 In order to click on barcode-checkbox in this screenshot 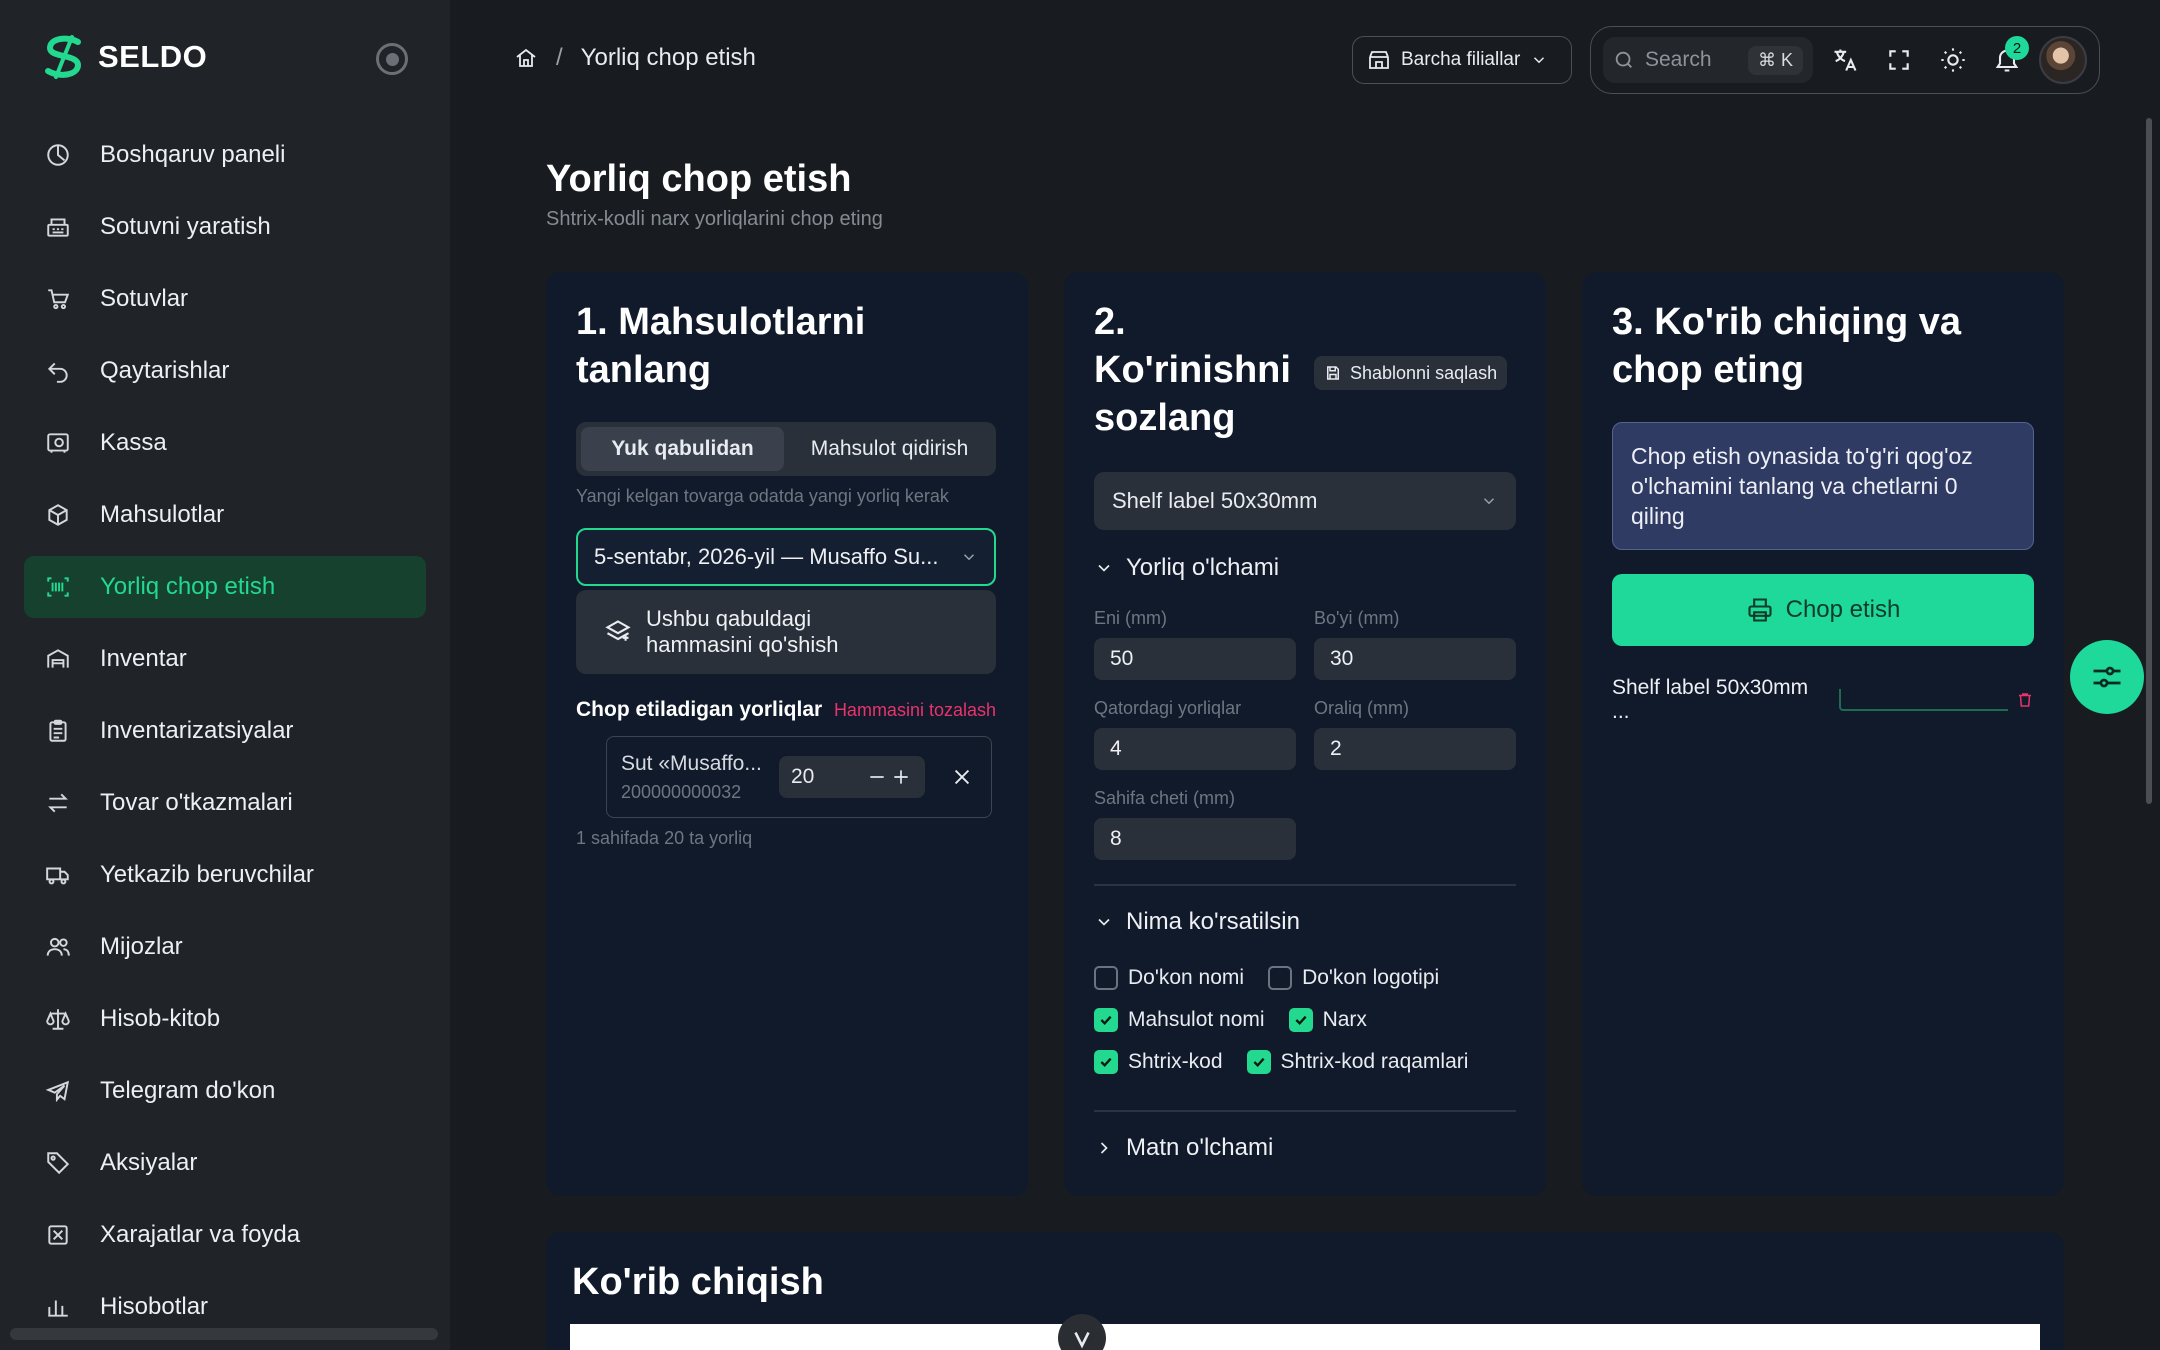, I will do `click(1106, 1062)`.